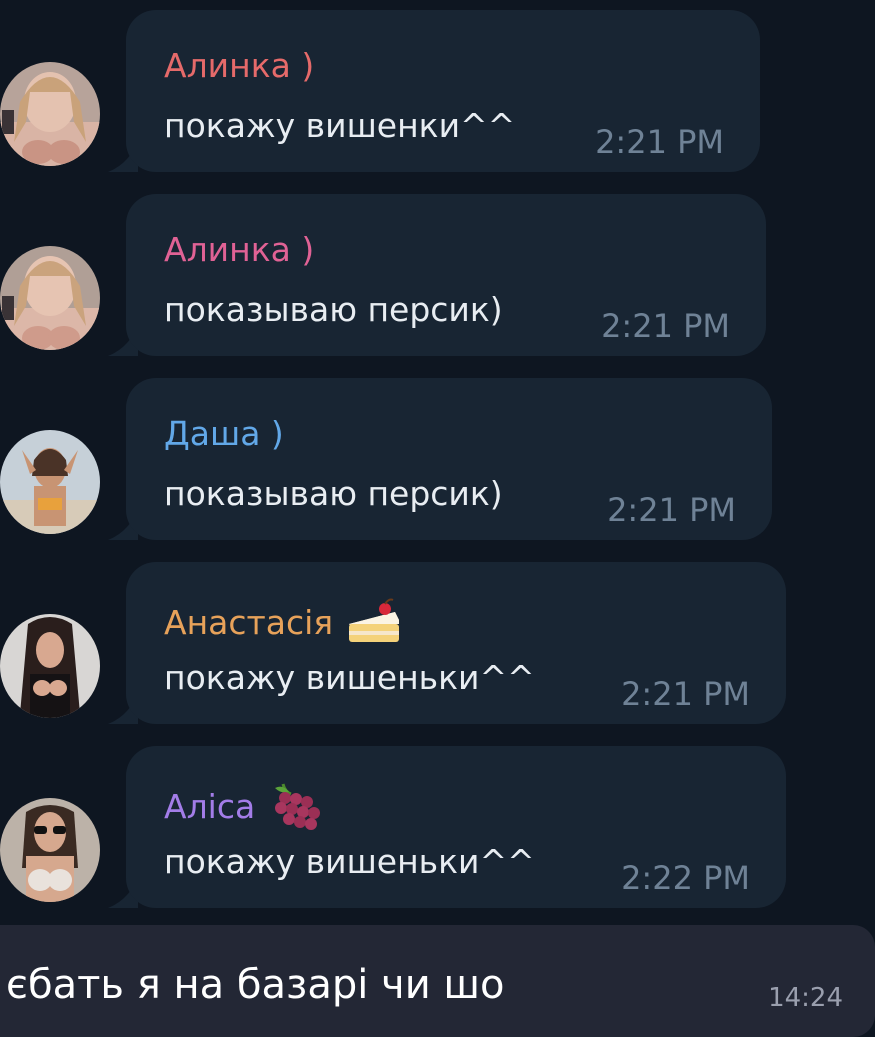  I want to click on grapes-icon, so click(298, 806).